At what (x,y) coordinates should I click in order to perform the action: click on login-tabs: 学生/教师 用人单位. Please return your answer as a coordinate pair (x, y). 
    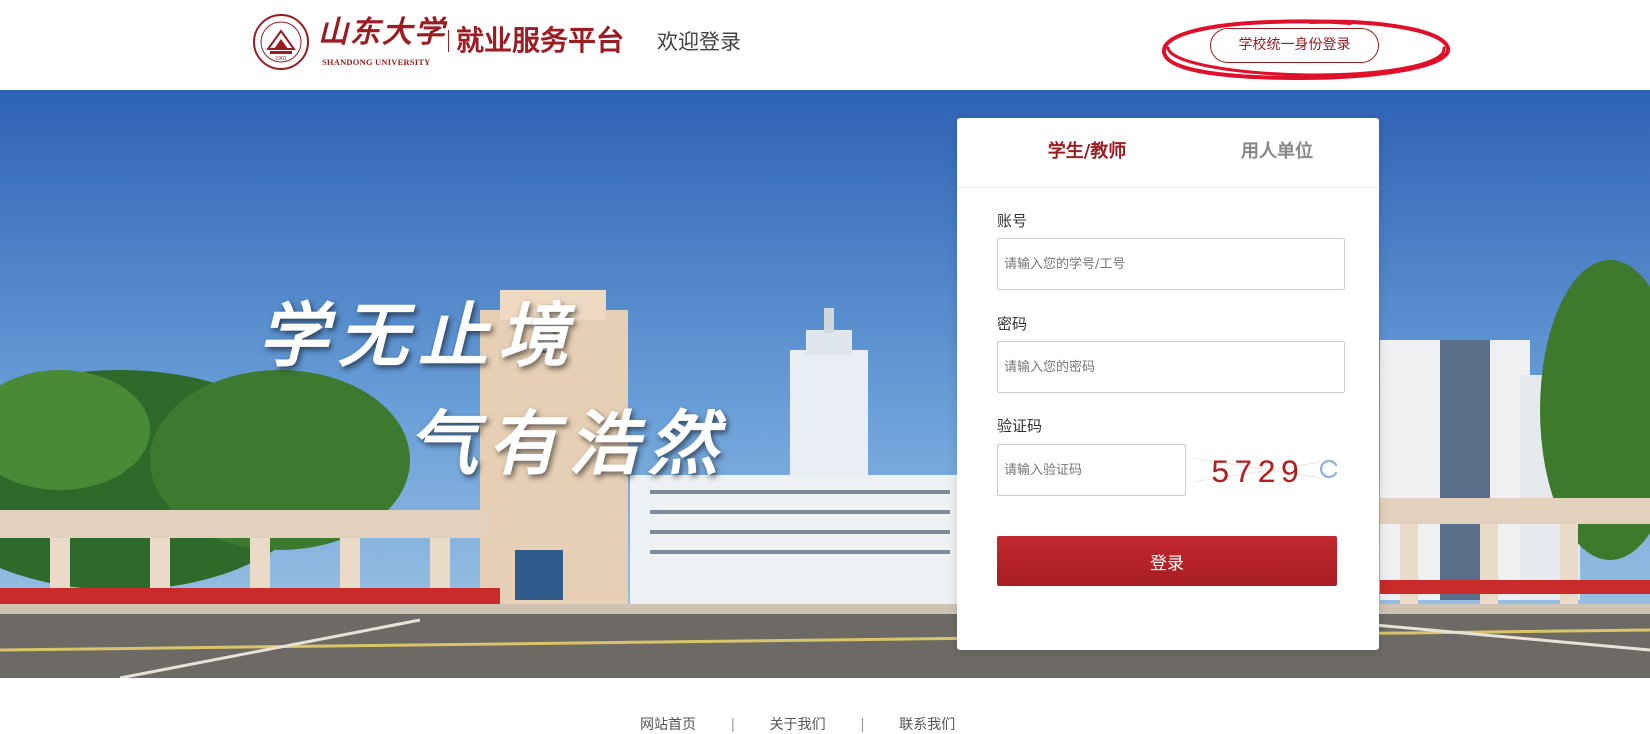
    Looking at the image, I should click on (1168, 153).